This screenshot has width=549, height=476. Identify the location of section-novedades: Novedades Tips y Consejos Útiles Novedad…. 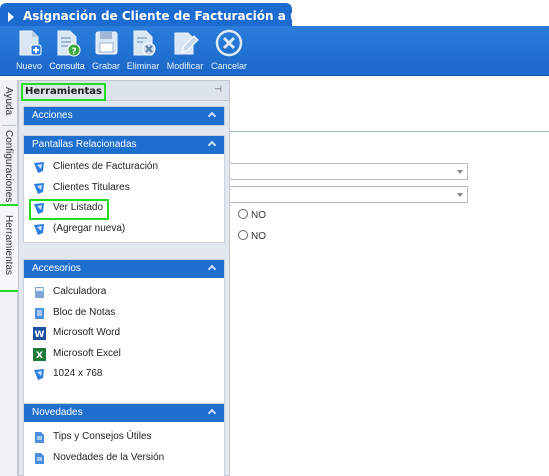
(124, 439).